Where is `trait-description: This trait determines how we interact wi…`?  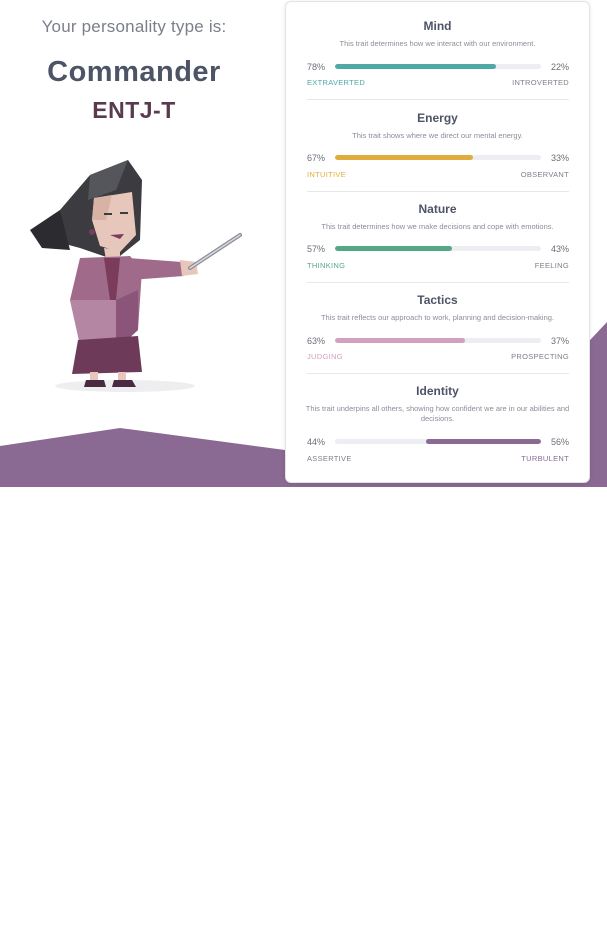 trait-description: This trait determines how we interact wi… is located at coordinates (437, 43).